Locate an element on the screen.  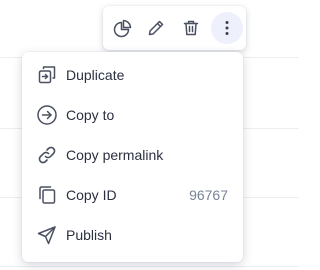
menu-item-label: Copy to is located at coordinates (90, 115).